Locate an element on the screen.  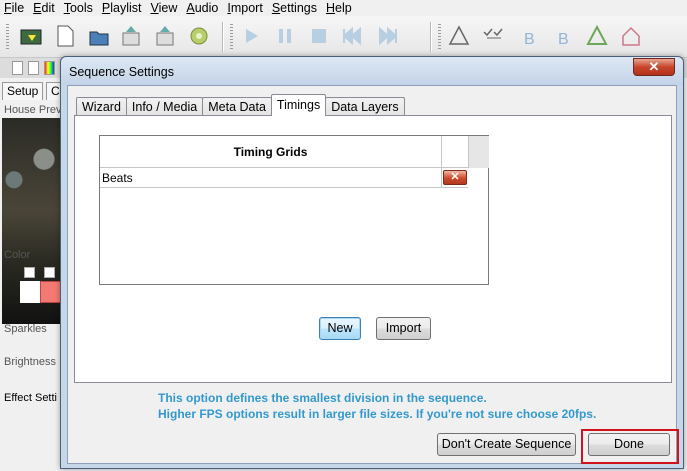
menu-mnemonic: P is located at coordinates (106, 8).